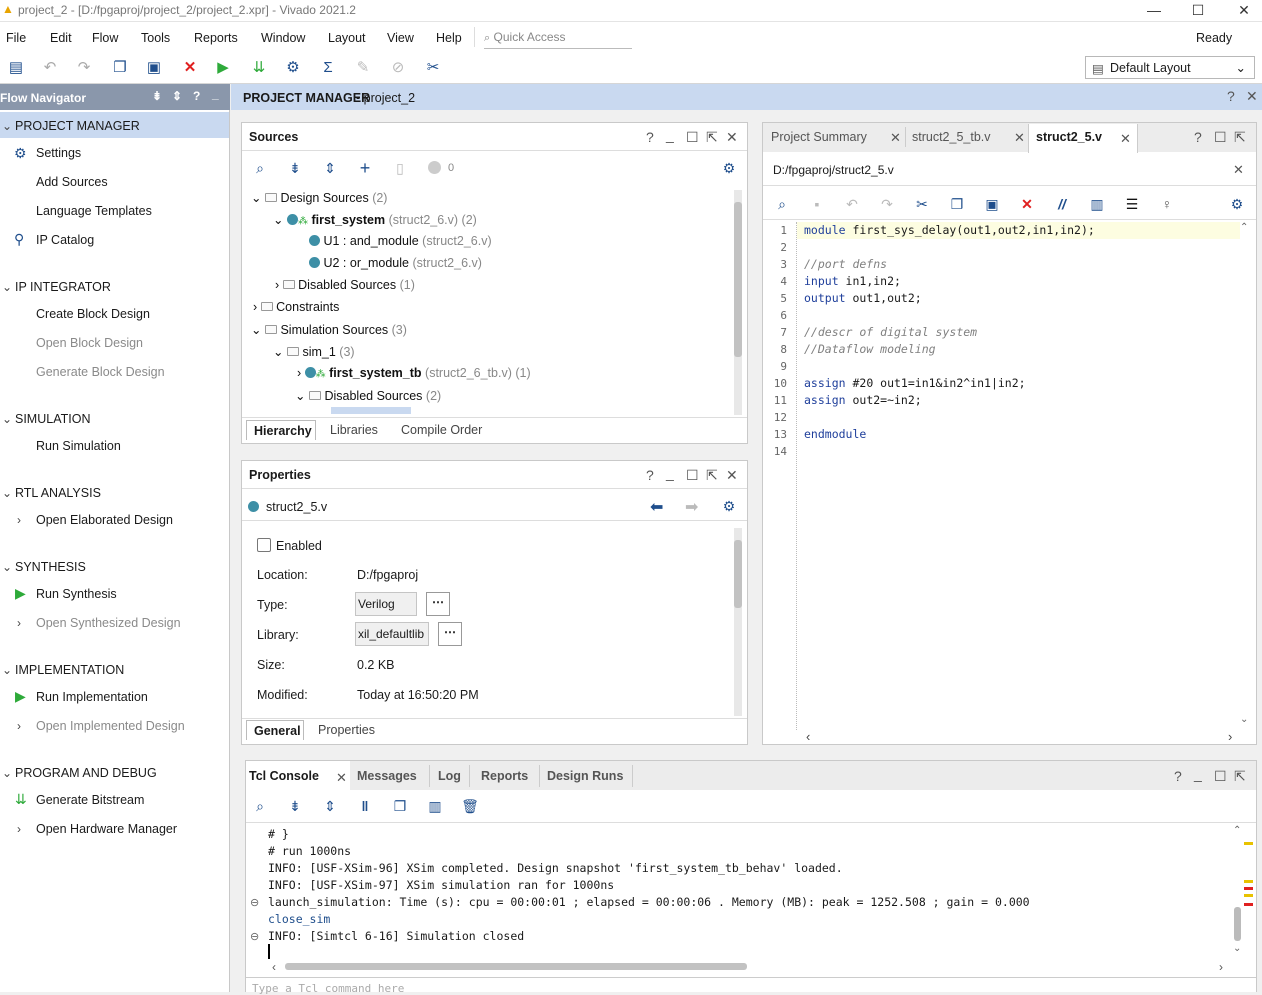  What do you see at coordinates (314, 351) in the screenshot?
I see `tree-sim-1: ⌄ sim_1 (3)` at bounding box center [314, 351].